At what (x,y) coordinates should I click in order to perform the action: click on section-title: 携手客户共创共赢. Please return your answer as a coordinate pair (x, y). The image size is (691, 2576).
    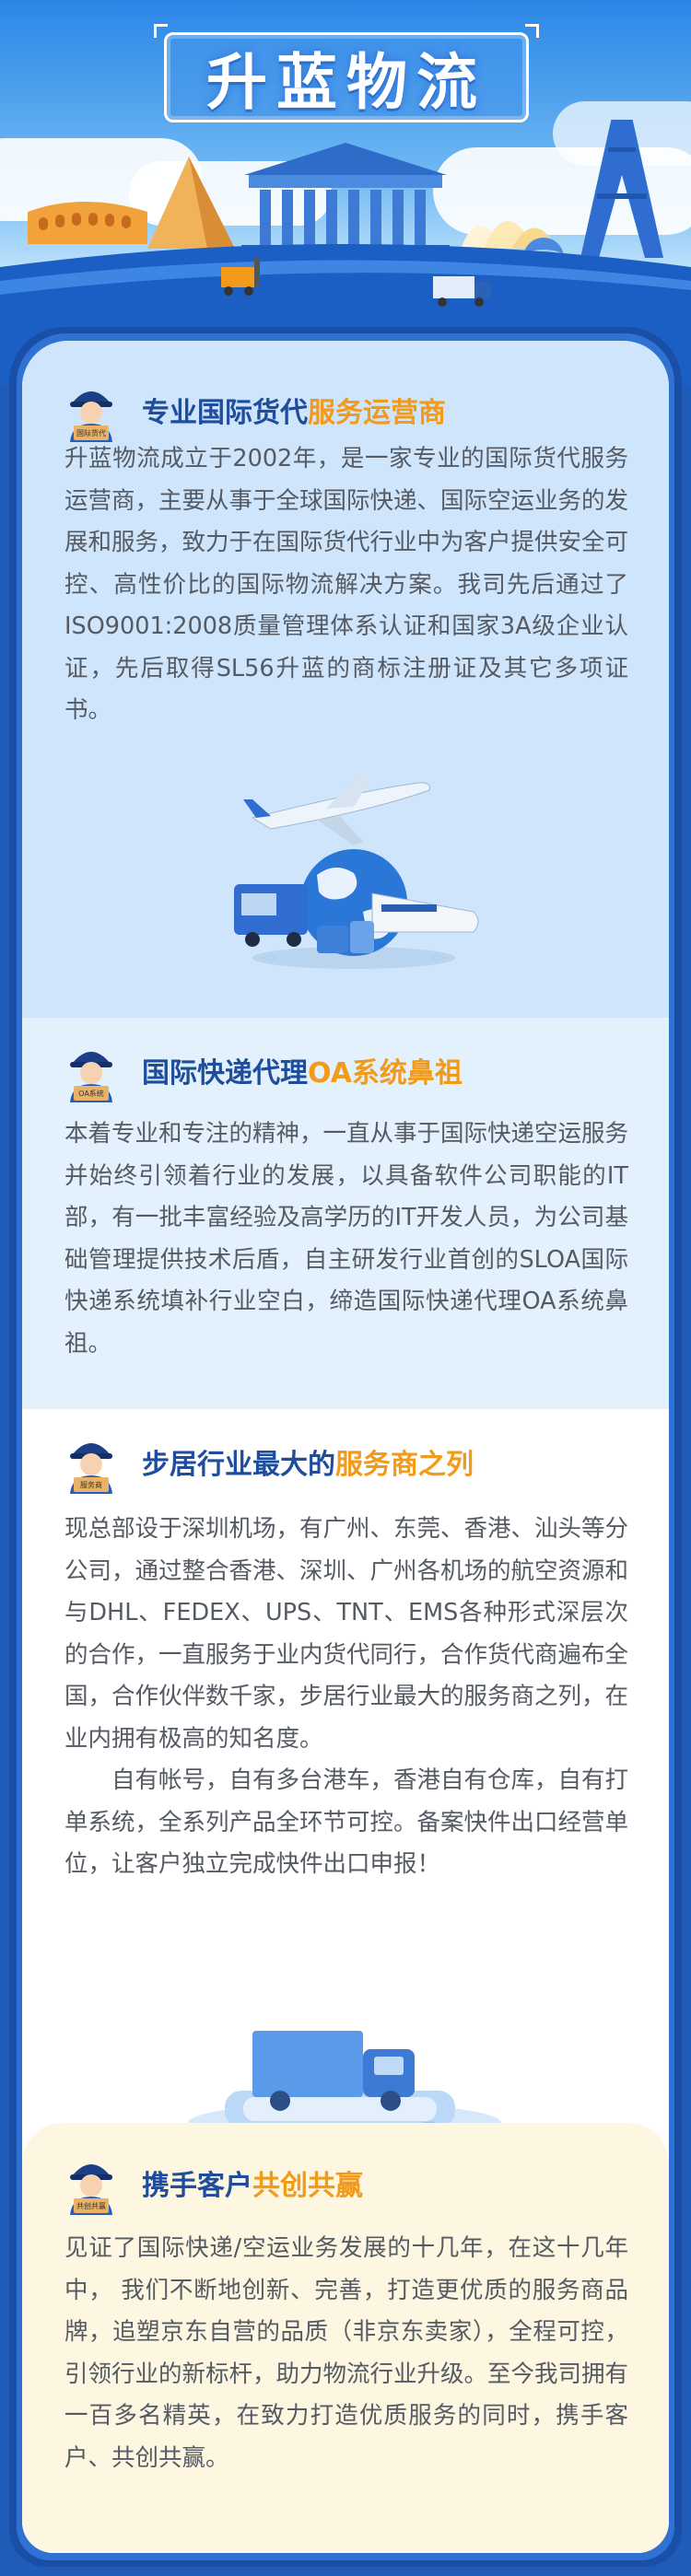
    Looking at the image, I should click on (252, 2182).